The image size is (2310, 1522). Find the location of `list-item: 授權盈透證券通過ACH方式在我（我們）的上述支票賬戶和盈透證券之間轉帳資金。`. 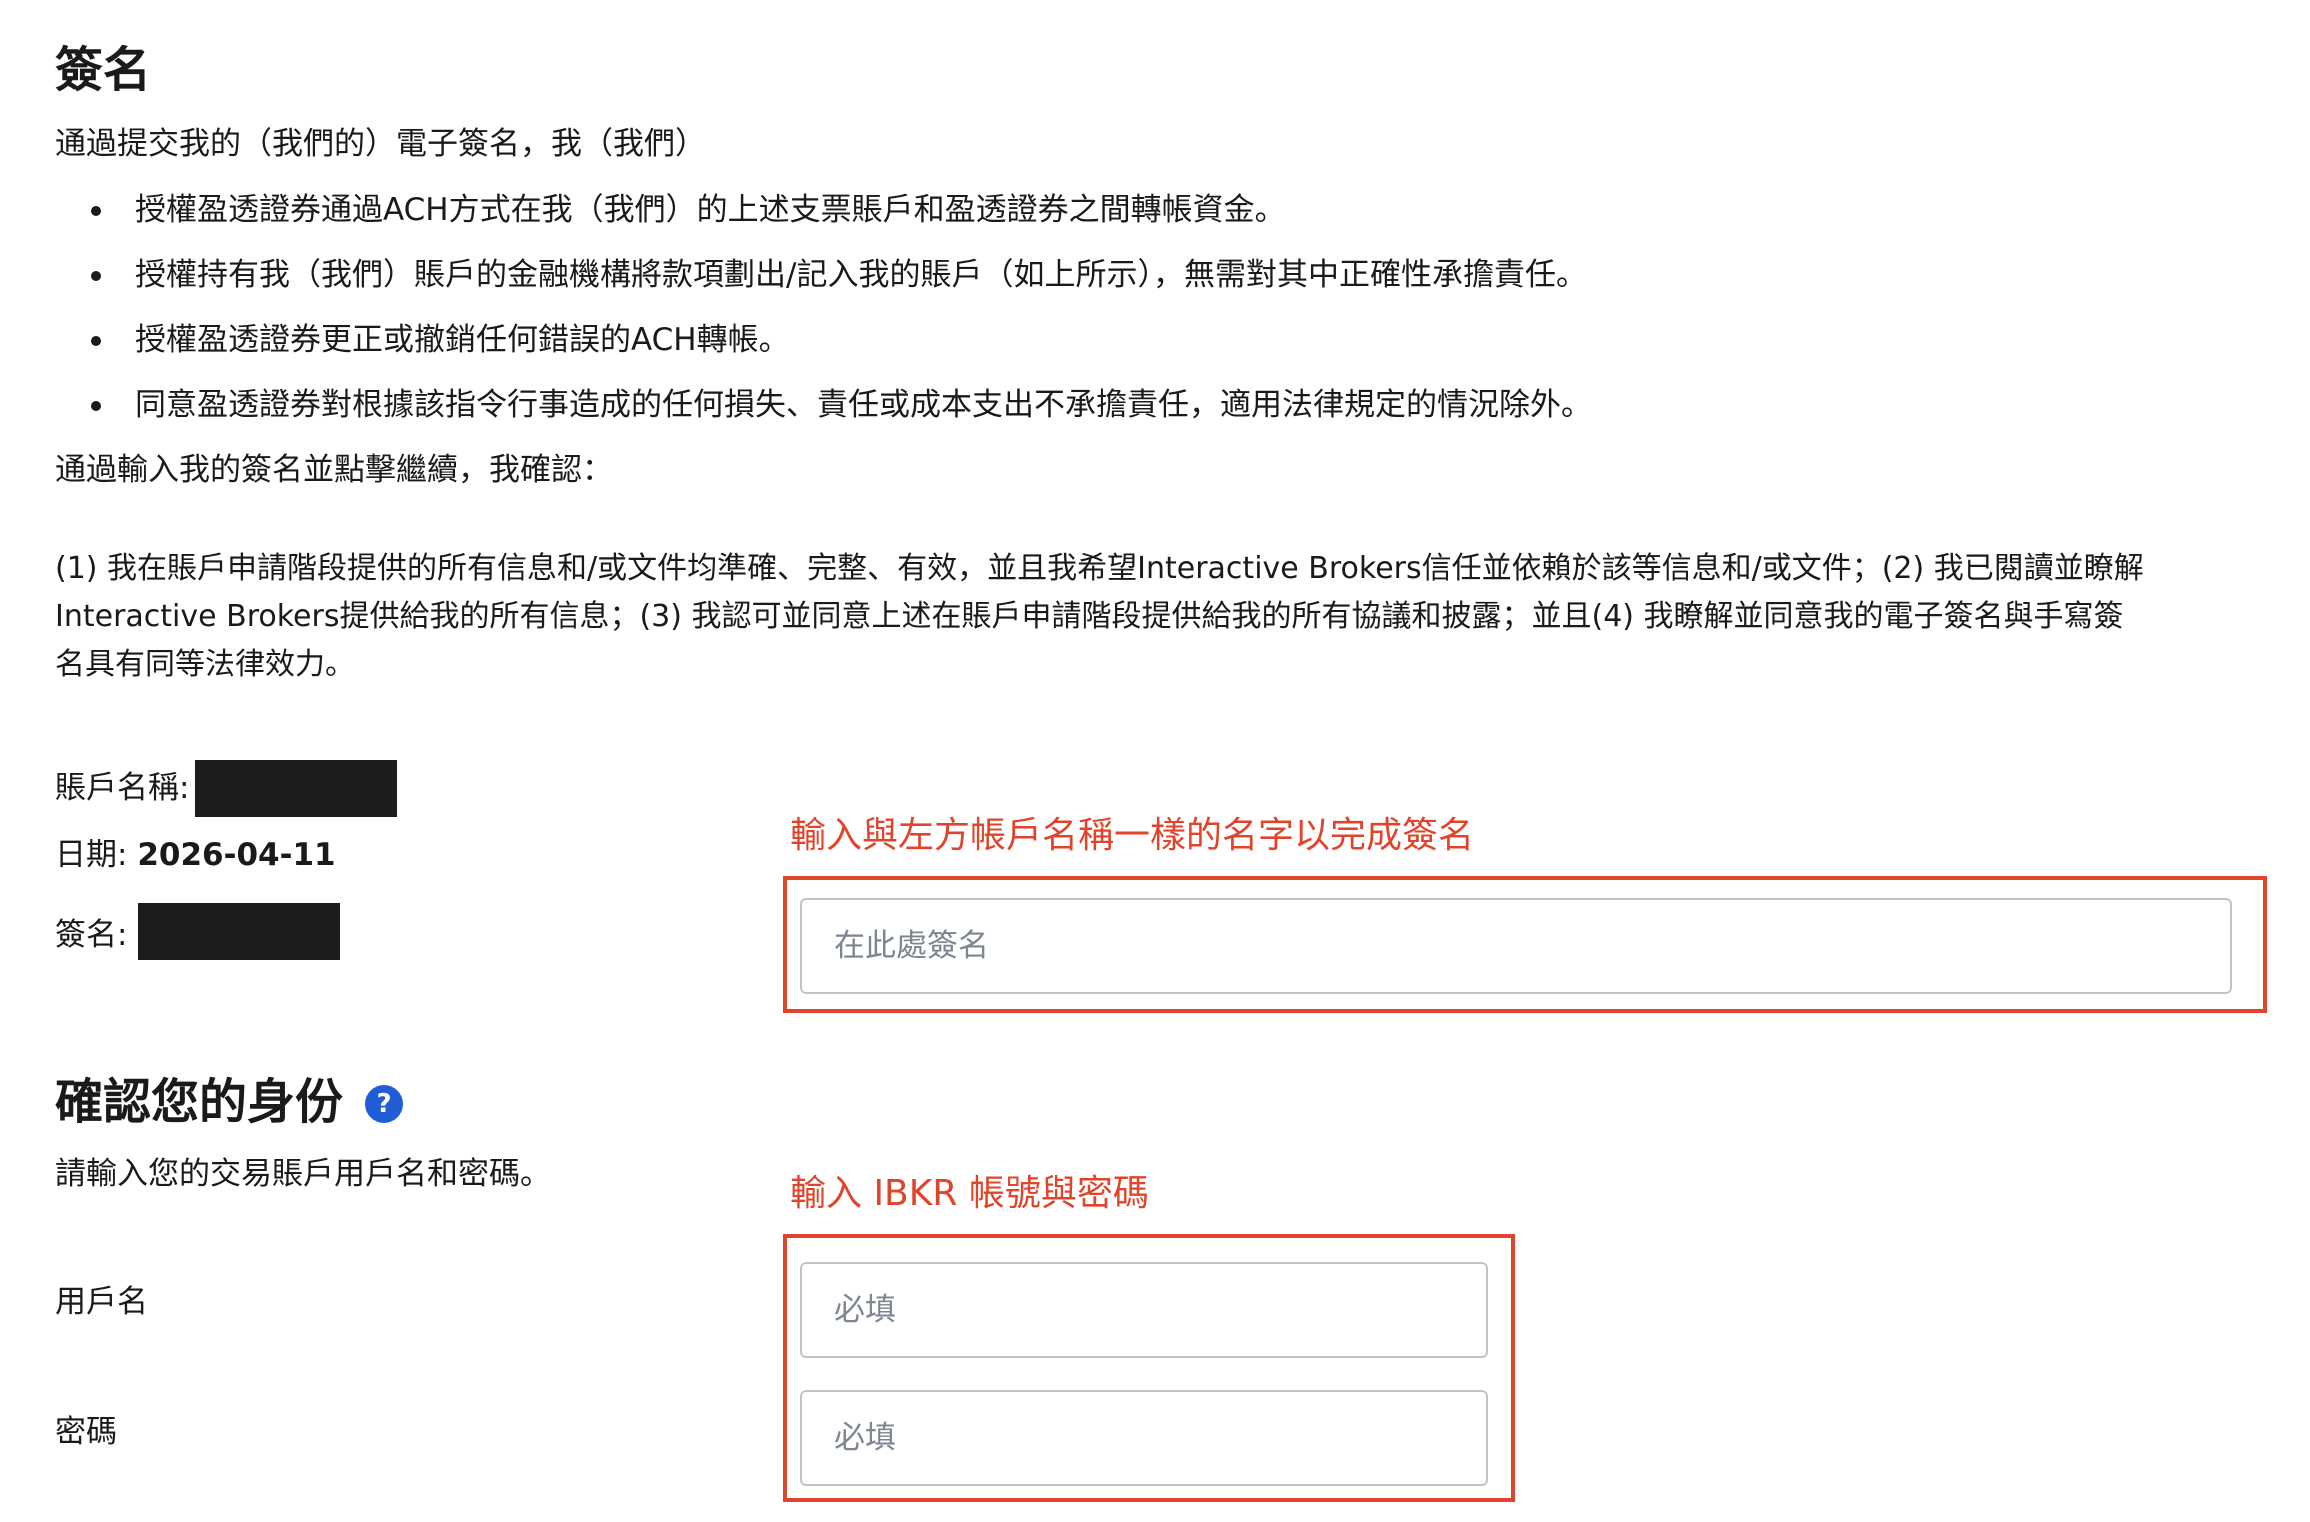

list-item: 授權盈透證券通過ACH方式在我（我們）的上述支票賬戶和盈透證券之間轉帳資金。 is located at coordinates (688, 210).